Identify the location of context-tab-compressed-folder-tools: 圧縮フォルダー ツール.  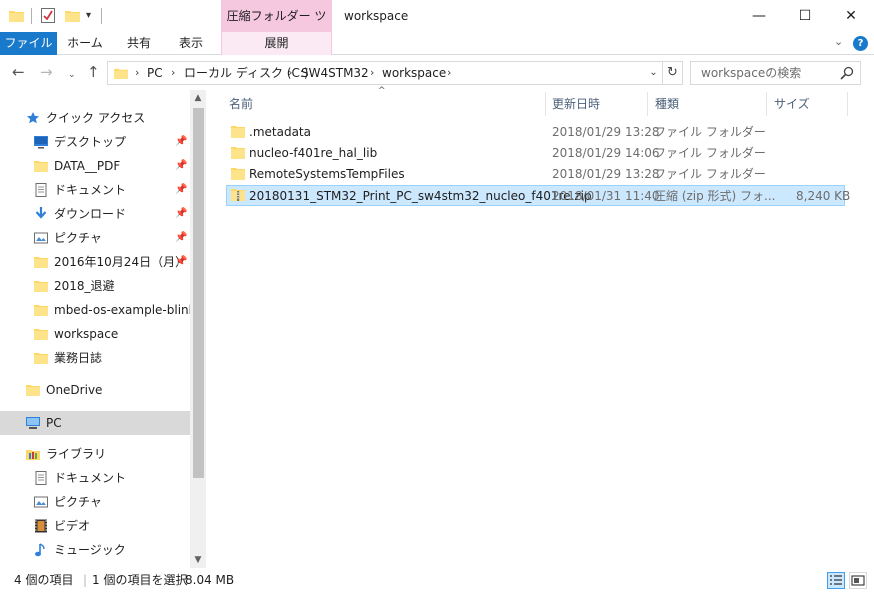
(276, 27).